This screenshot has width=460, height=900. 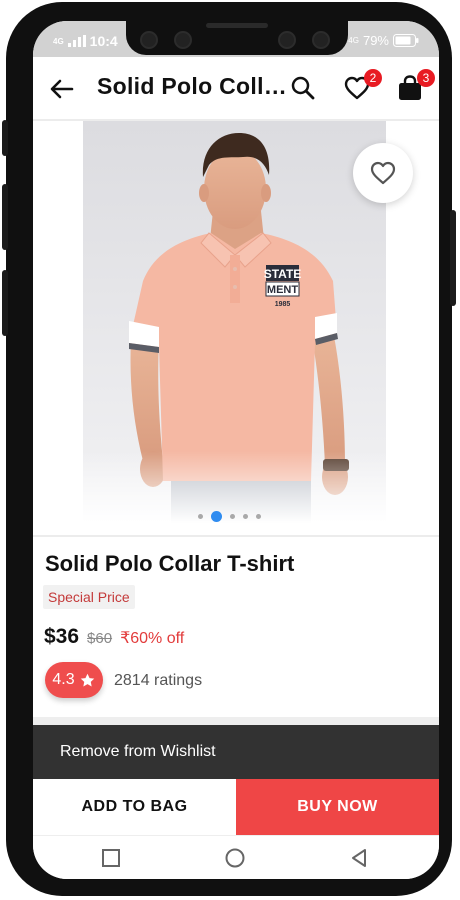 I want to click on carousel-indicator, so click(x=229, y=516).